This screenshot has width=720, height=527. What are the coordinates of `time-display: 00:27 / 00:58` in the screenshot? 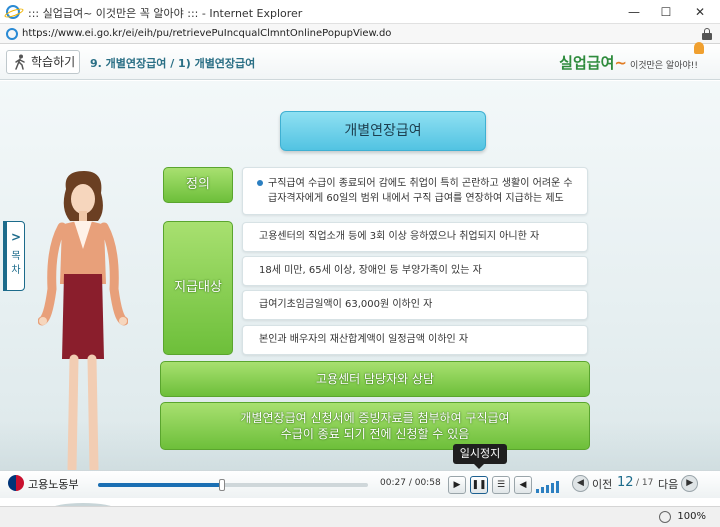 It's located at (410, 483).